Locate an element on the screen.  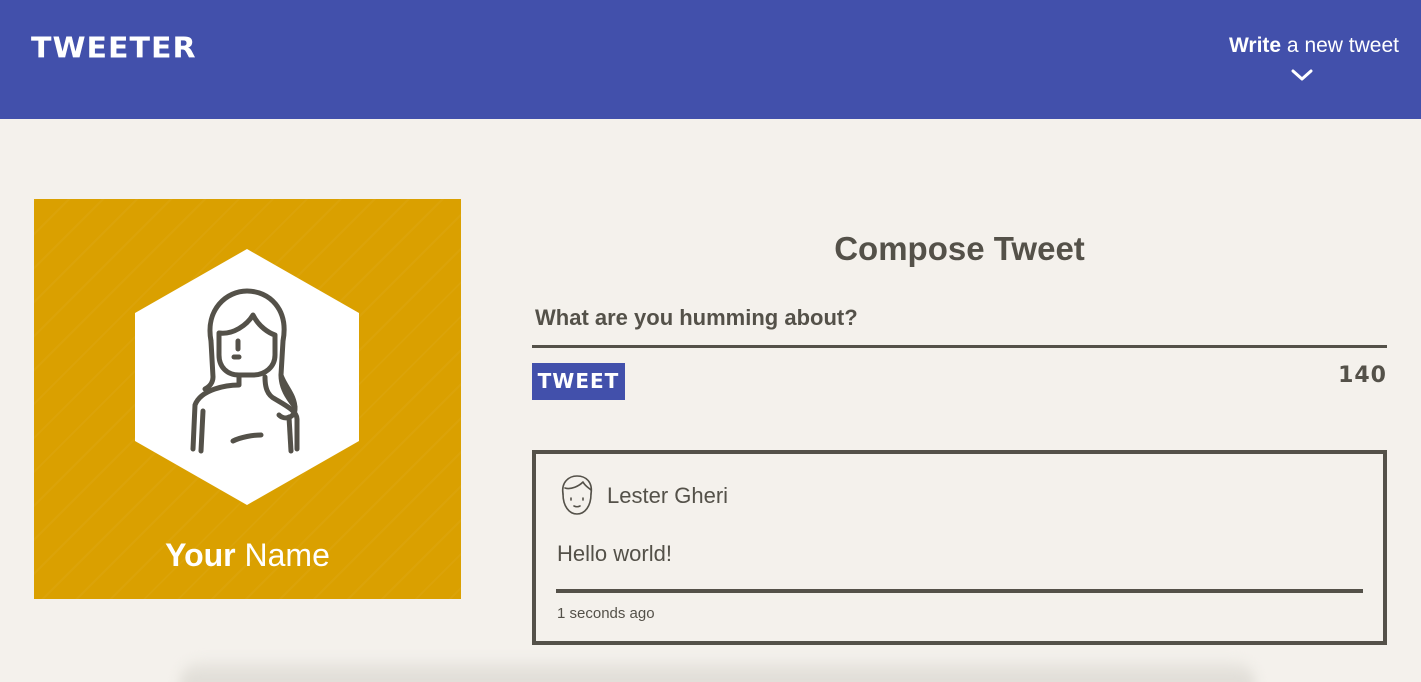
tweet-input is located at coordinates (959, 323).